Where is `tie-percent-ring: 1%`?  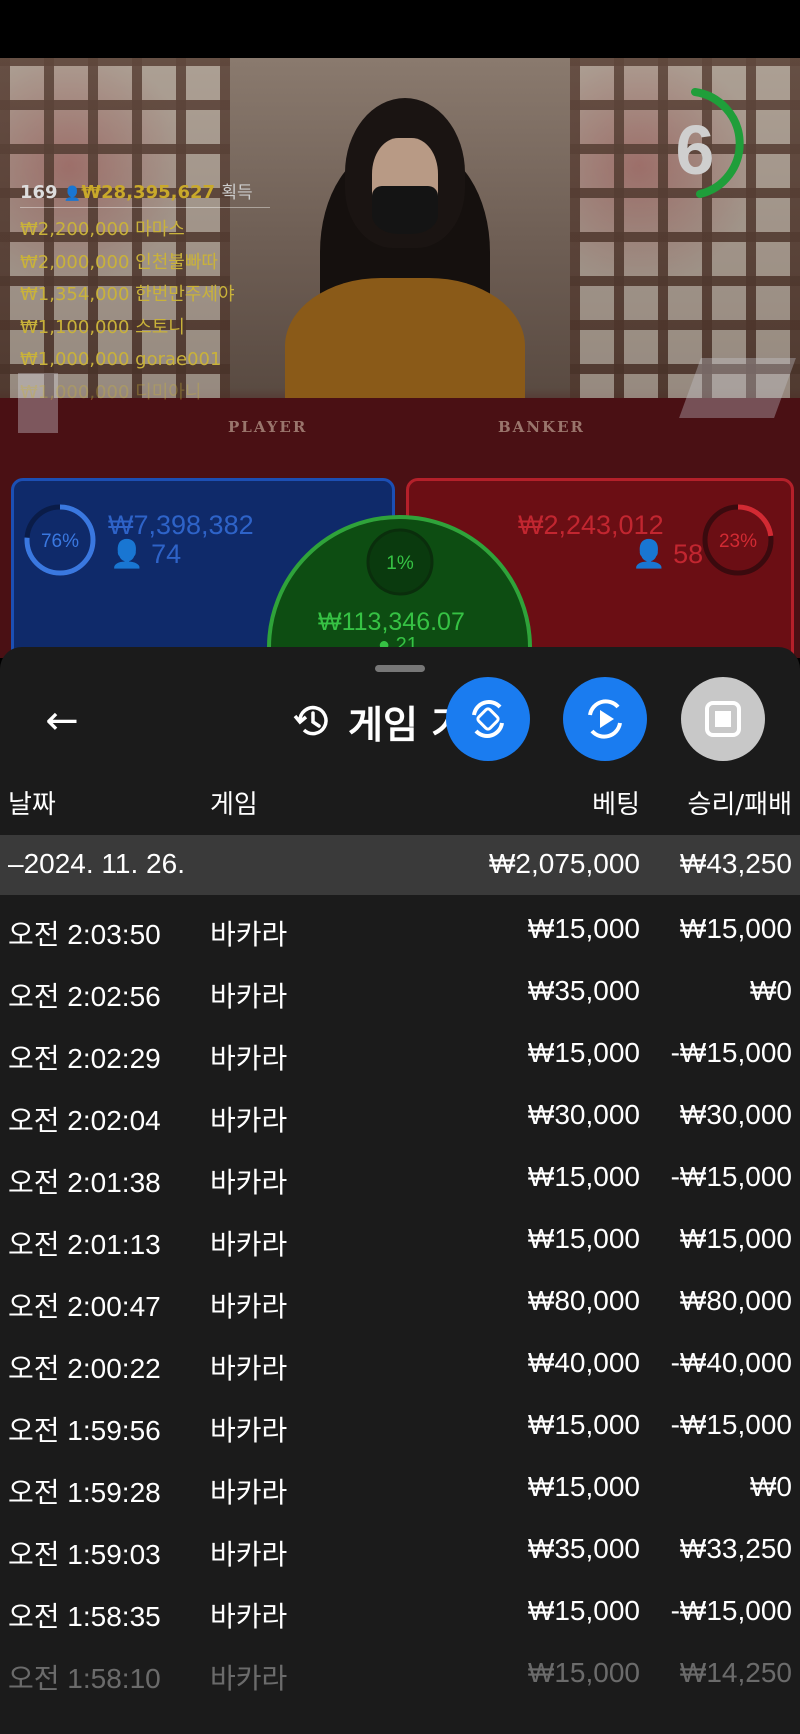
tie-percent-ring: 1% is located at coordinates (400, 562).